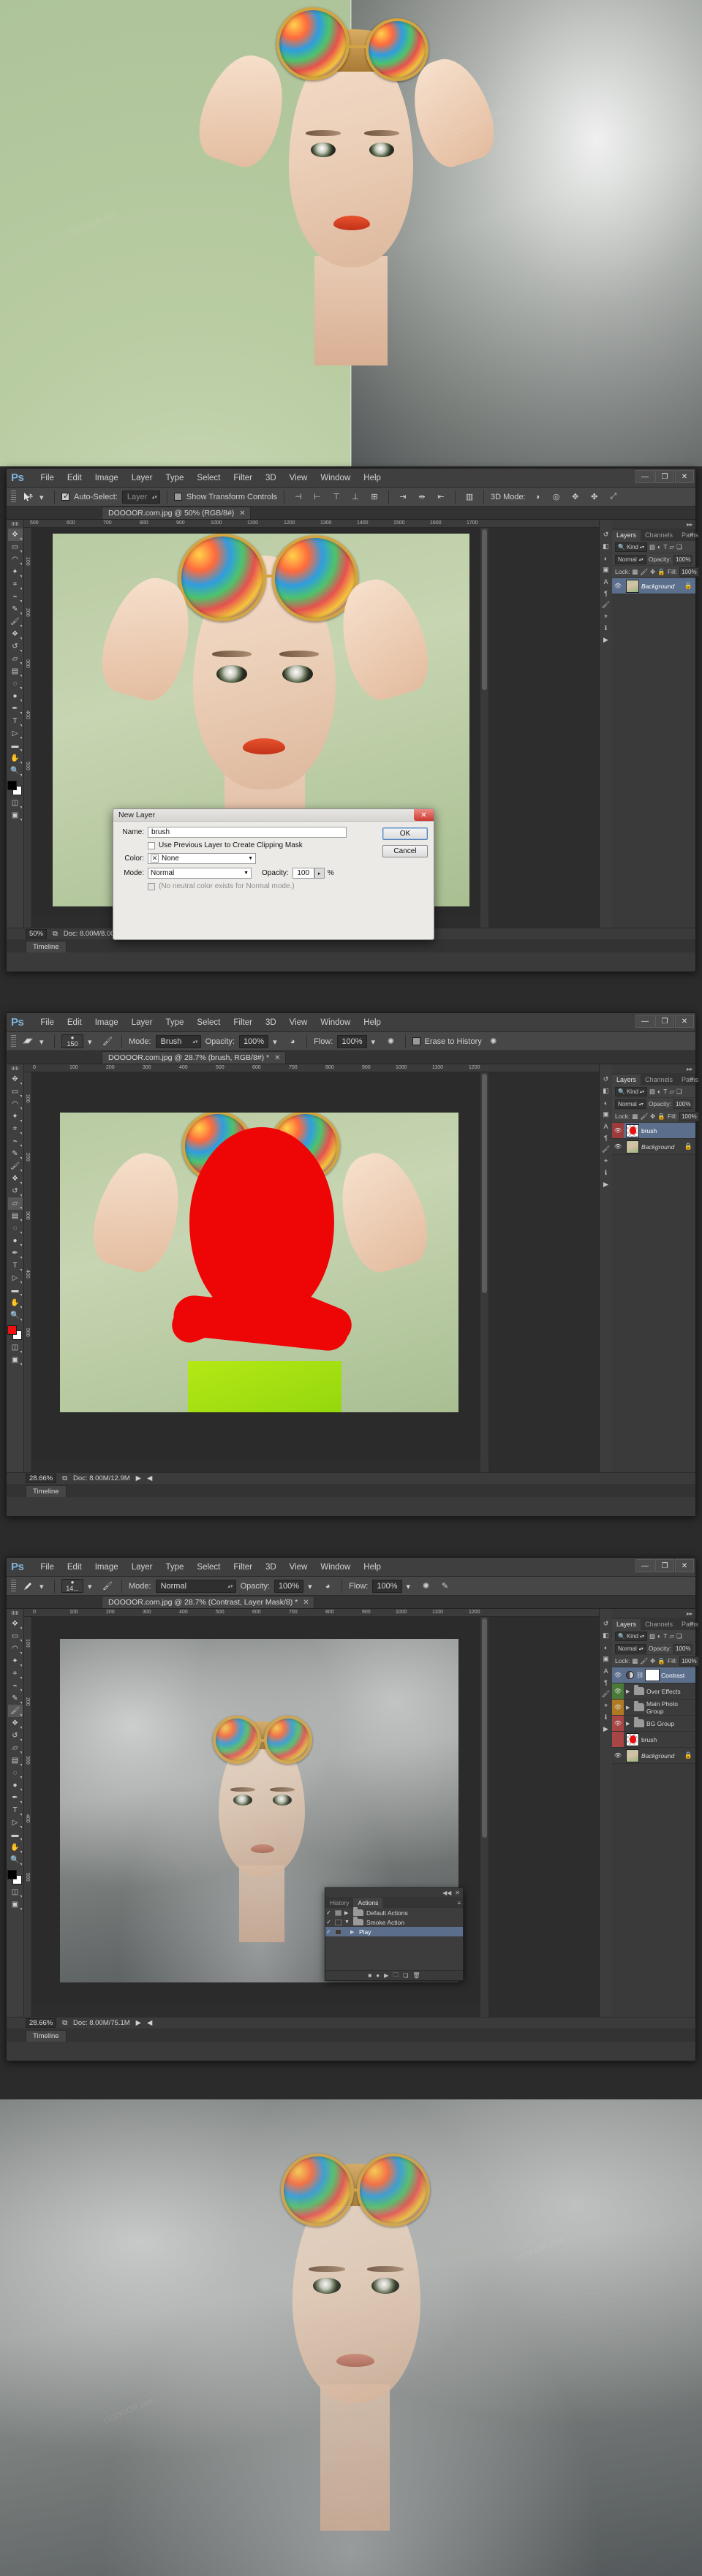 This screenshot has height=2576, width=702. Describe the element at coordinates (27, 1041) in the screenshot. I see `eraser-tool-icon` at that location.